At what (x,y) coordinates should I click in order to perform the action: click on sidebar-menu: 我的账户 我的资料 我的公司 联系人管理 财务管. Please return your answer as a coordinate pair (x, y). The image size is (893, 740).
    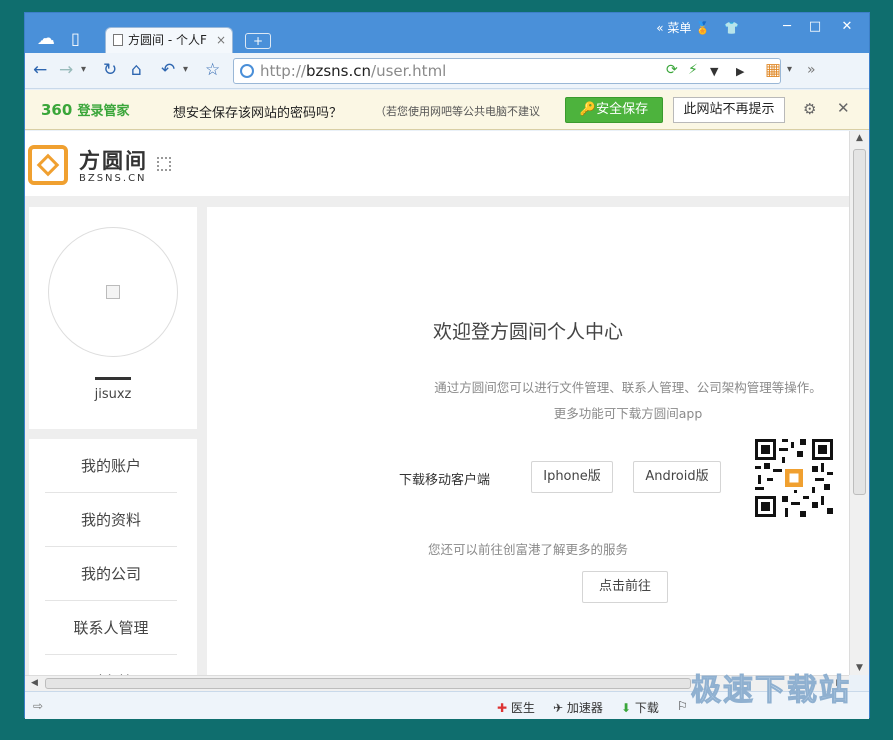
    Looking at the image, I should click on (113, 557).